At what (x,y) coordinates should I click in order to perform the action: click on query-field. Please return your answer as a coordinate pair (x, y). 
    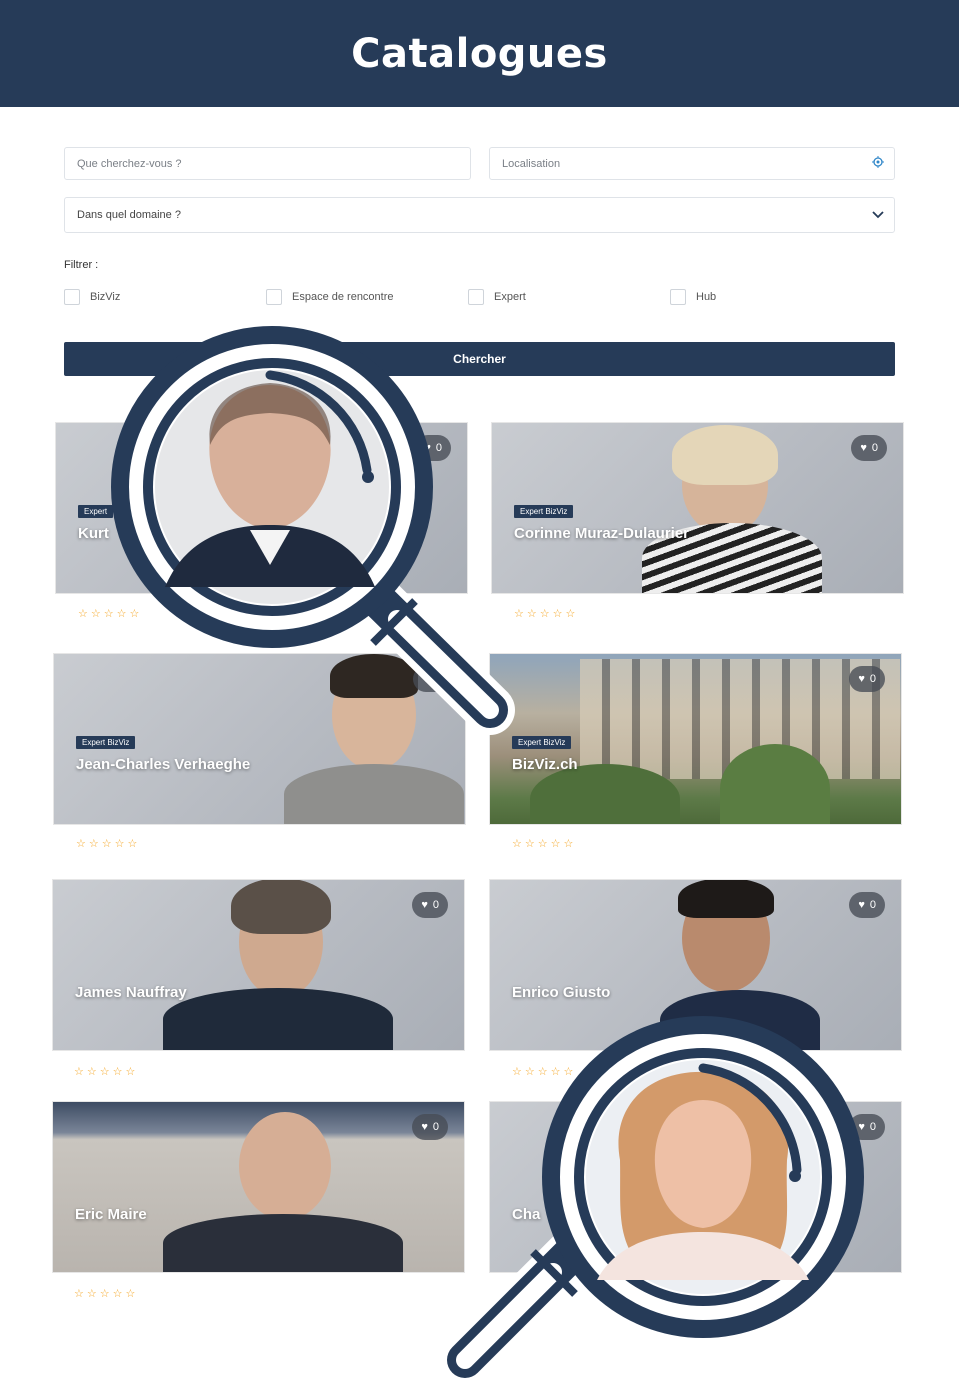
    Looking at the image, I should click on (267, 163).